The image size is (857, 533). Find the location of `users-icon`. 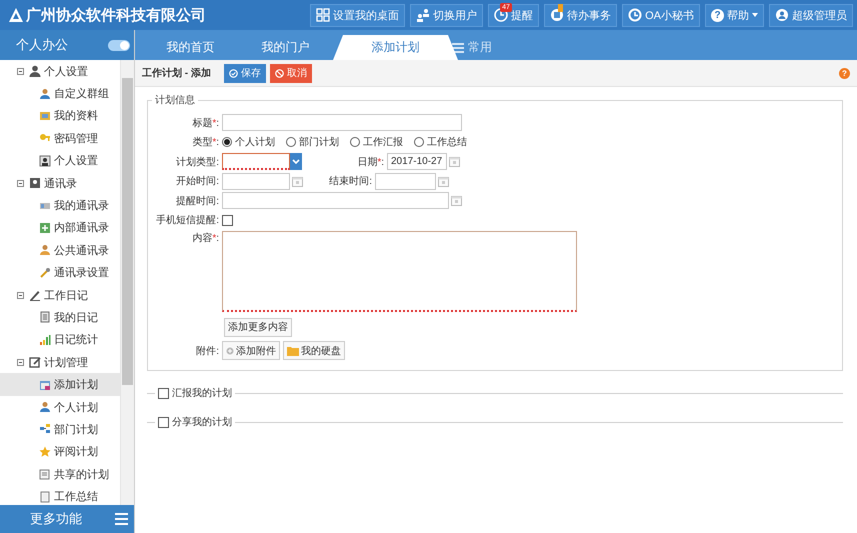

users-icon is located at coordinates (423, 15).